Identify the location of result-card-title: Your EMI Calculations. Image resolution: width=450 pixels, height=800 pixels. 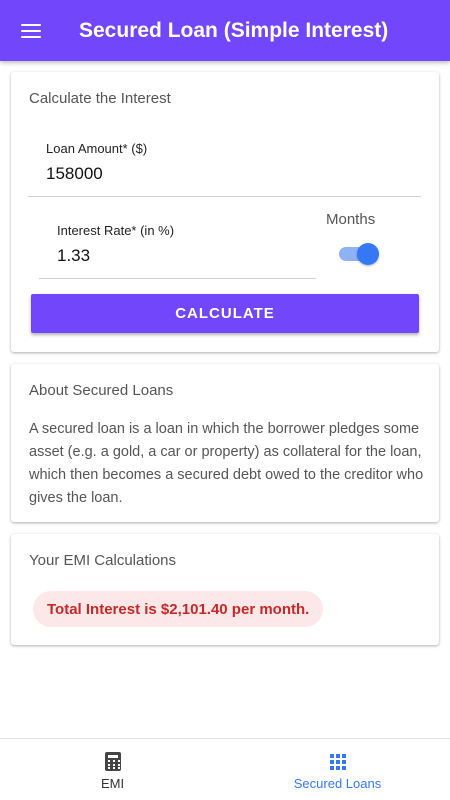
(103, 560).